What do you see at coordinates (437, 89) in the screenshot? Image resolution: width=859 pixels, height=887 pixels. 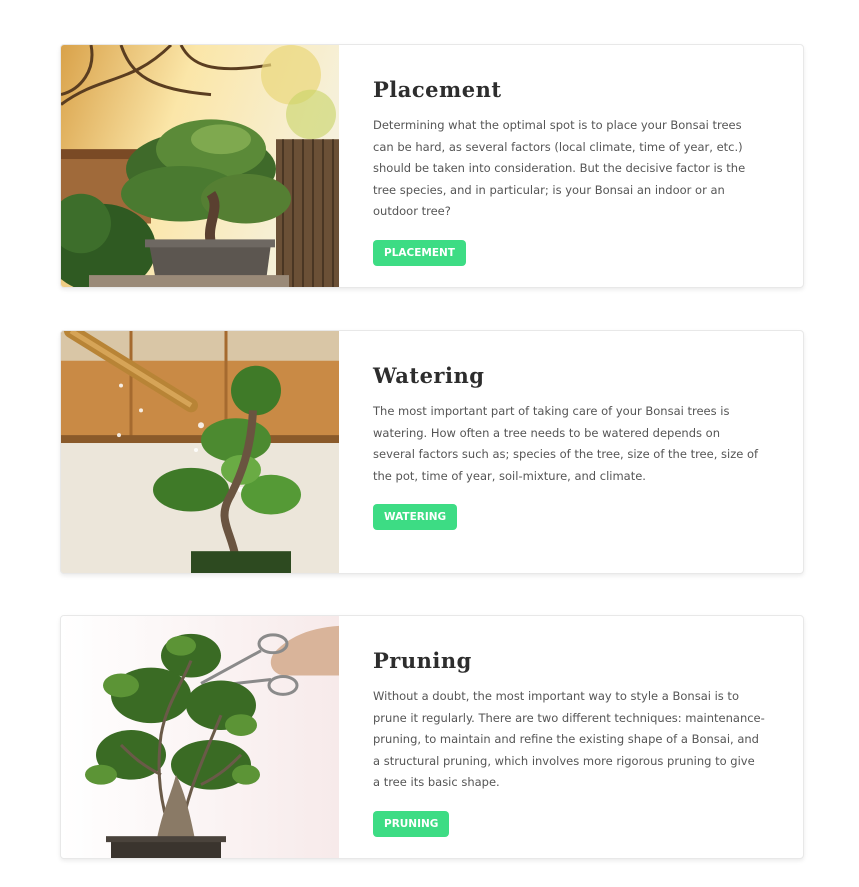 I see `card-title: Placement` at bounding box center [437, 89].